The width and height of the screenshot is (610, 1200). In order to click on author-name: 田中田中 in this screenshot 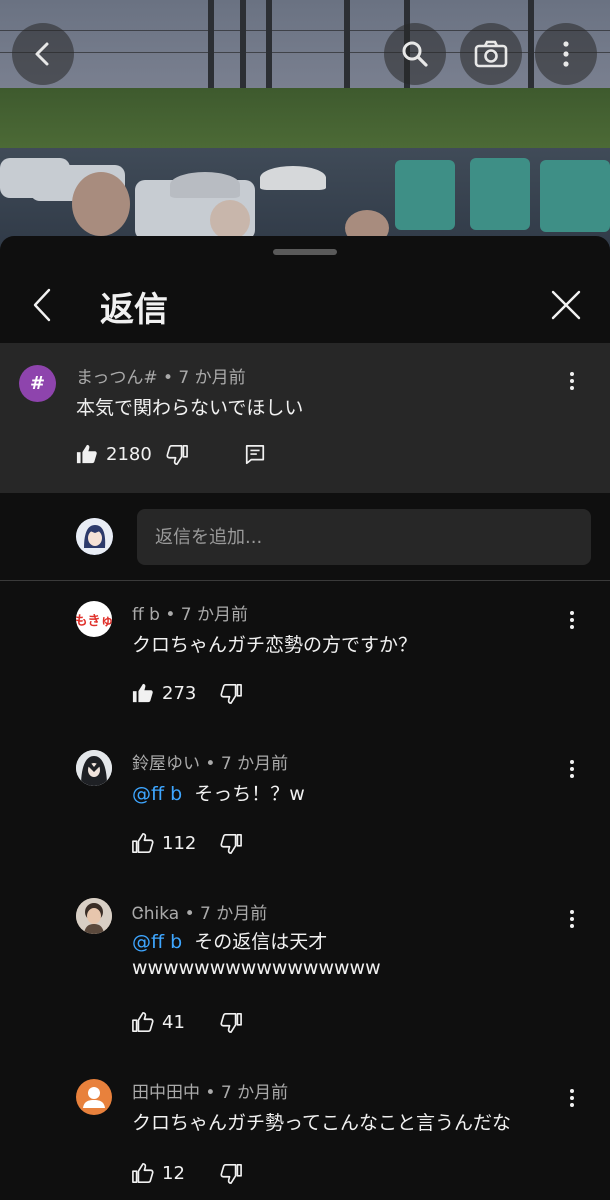, I will do `click(166, 1093)`.